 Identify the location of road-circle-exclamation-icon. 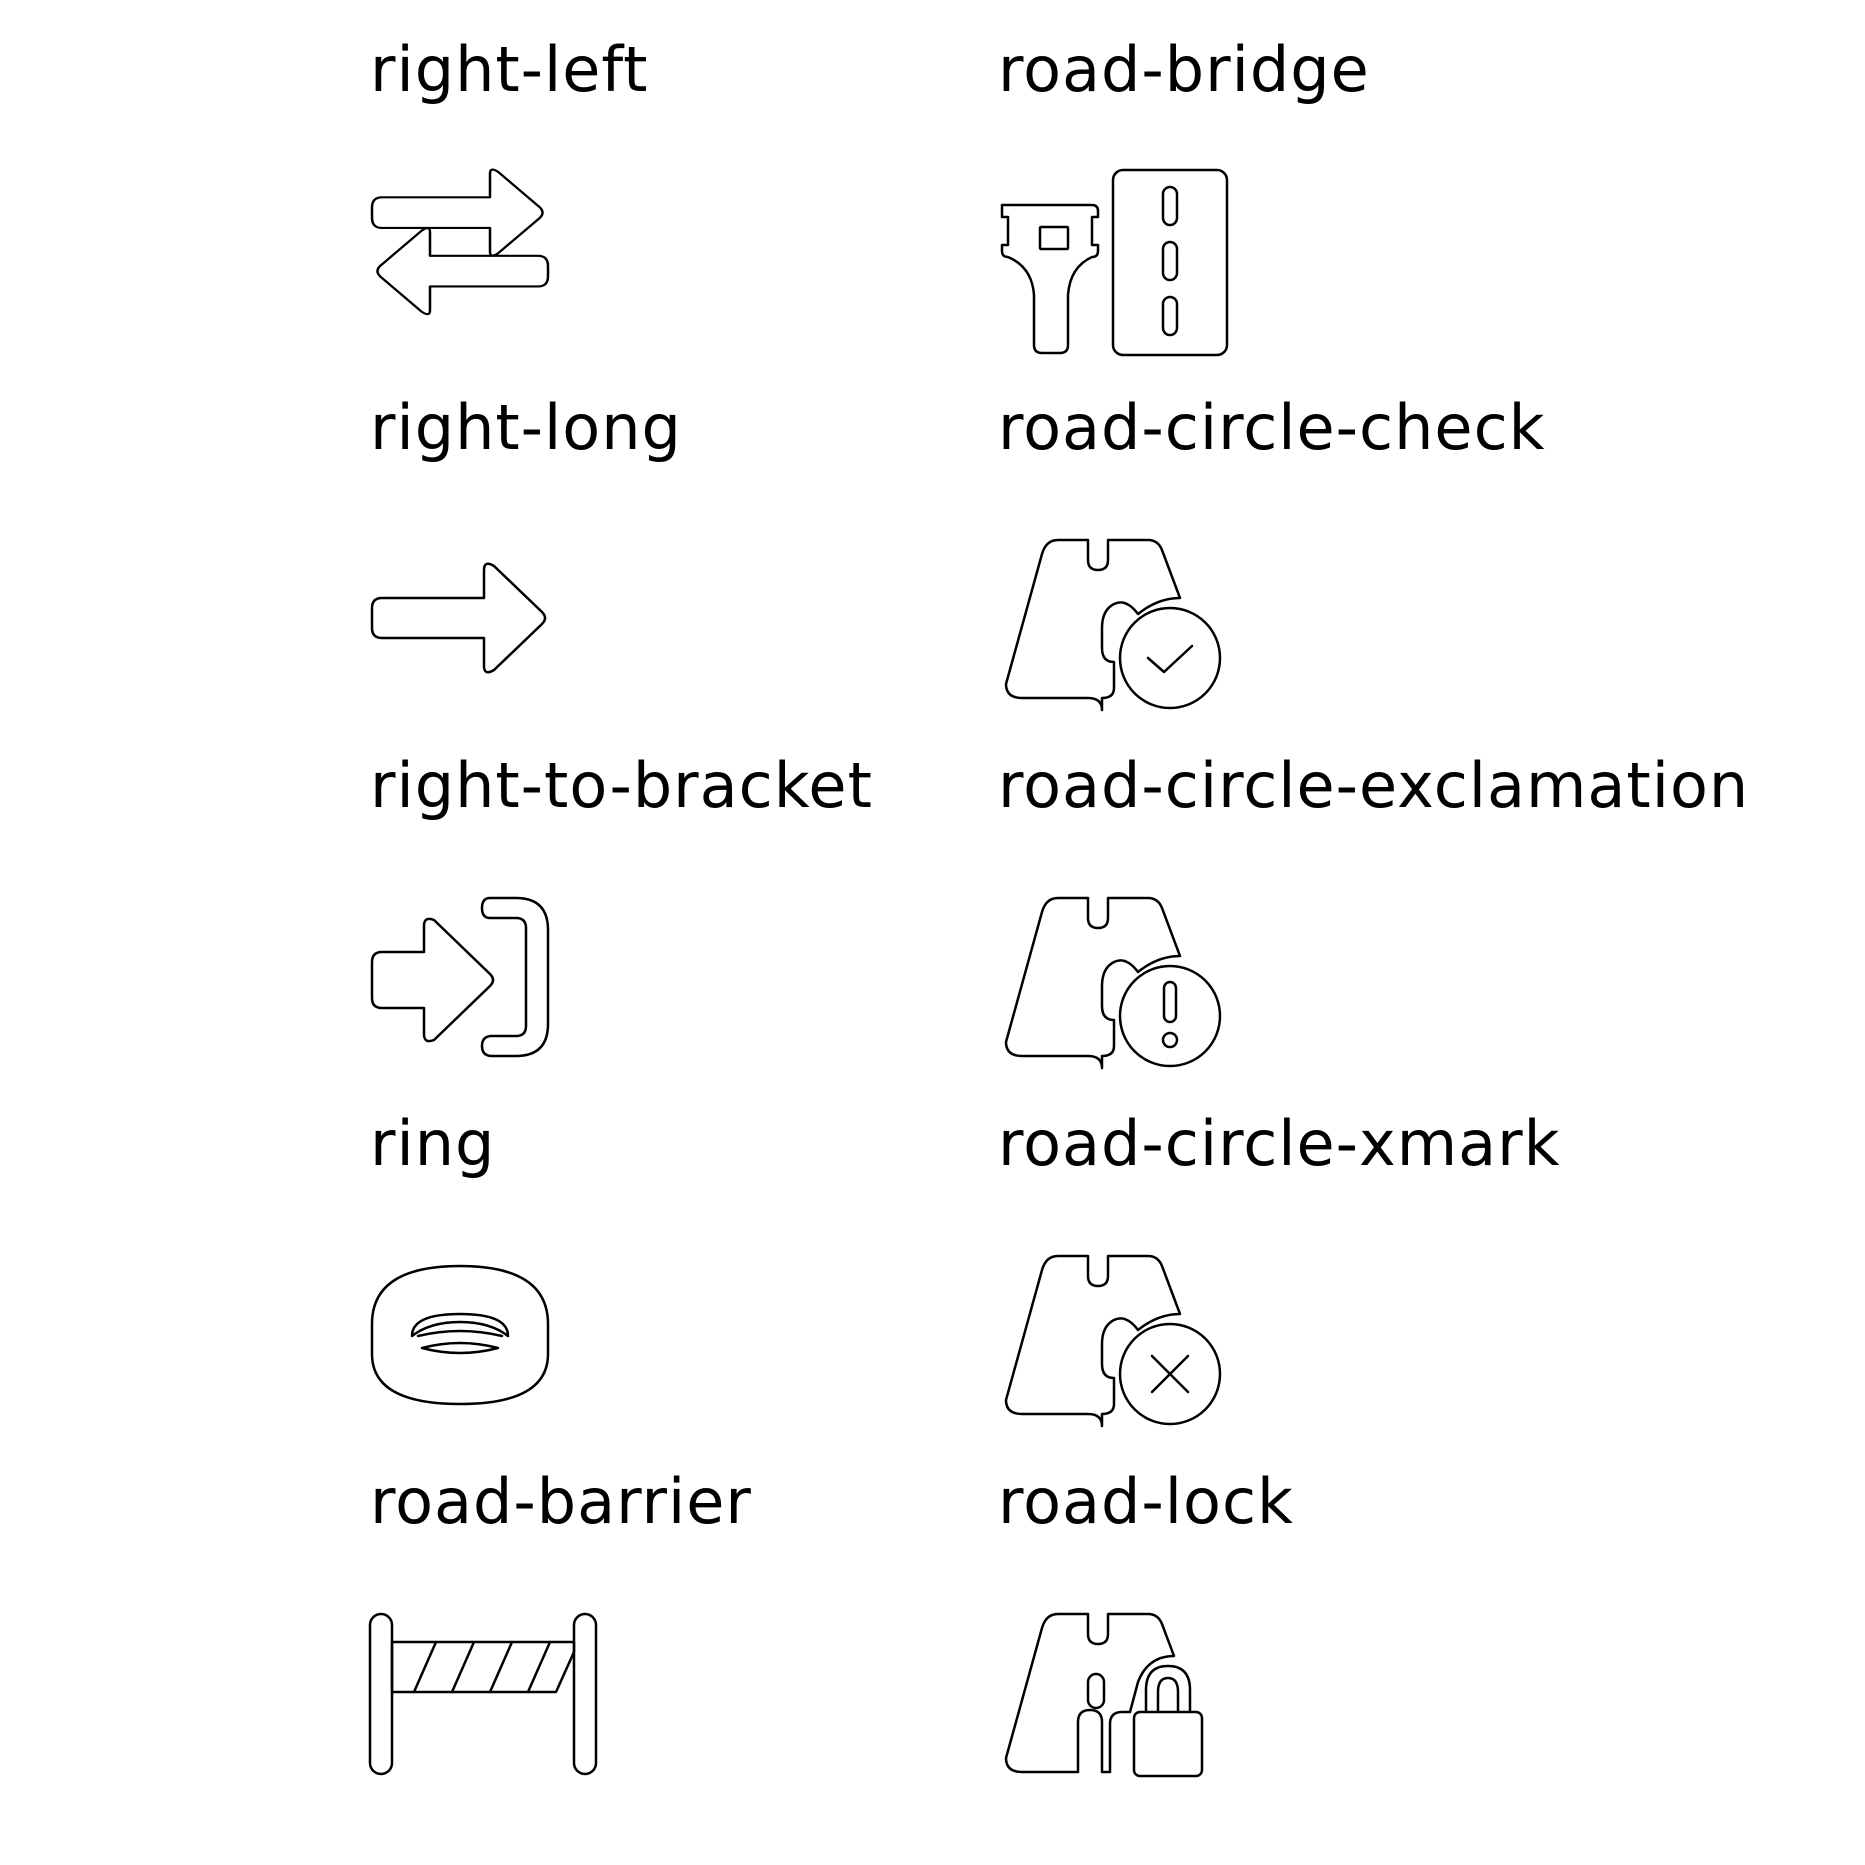
(1148, 991).